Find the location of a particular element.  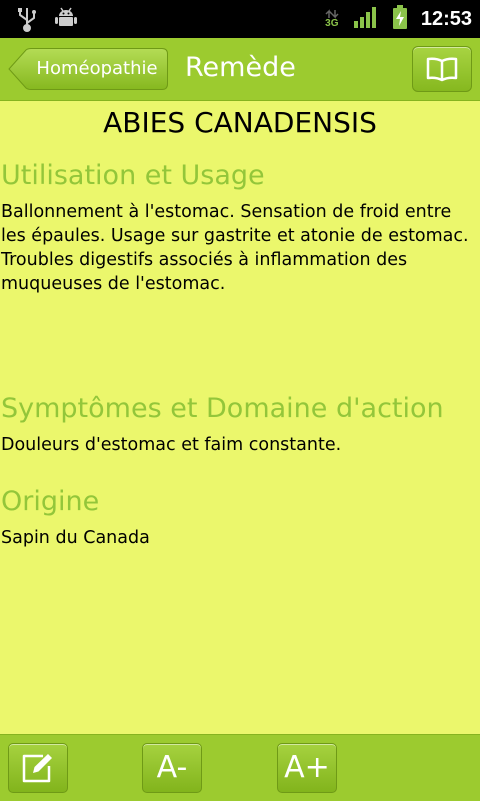

data-transfer-icon: 3G is located at coordinates (332, 19).